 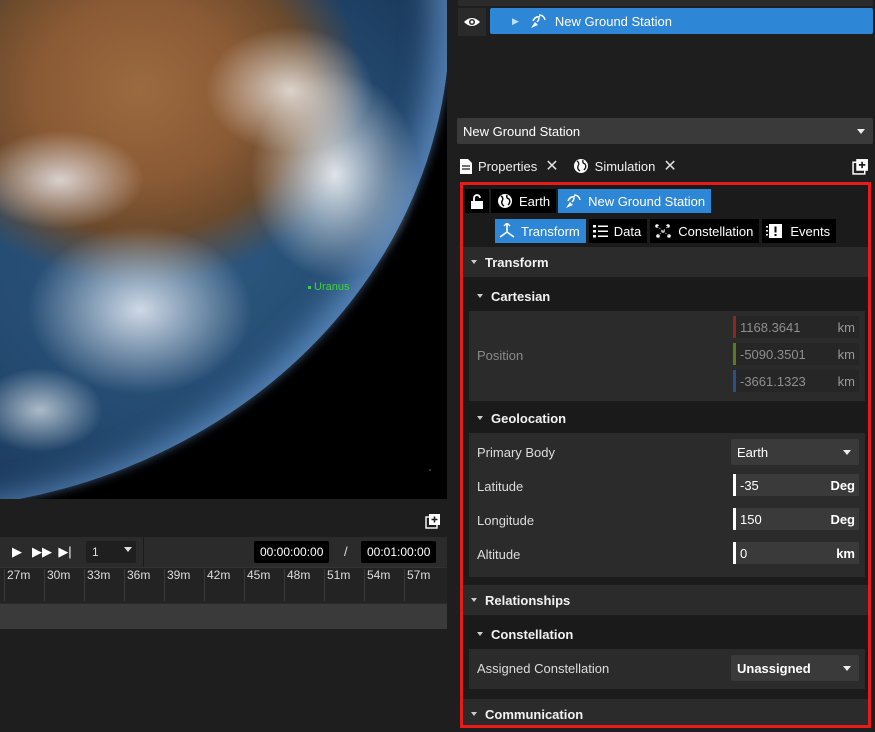 What do you see at coordinates (292, 552) in the screenshot?
I see `current-time-field: 00:00:00:00` at bounding box center [292, 552].